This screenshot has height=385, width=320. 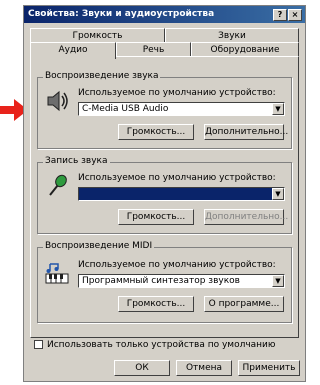 I want to click on playback-device-select: C-Media USB Audio ▼, so click(x=181, y=109).